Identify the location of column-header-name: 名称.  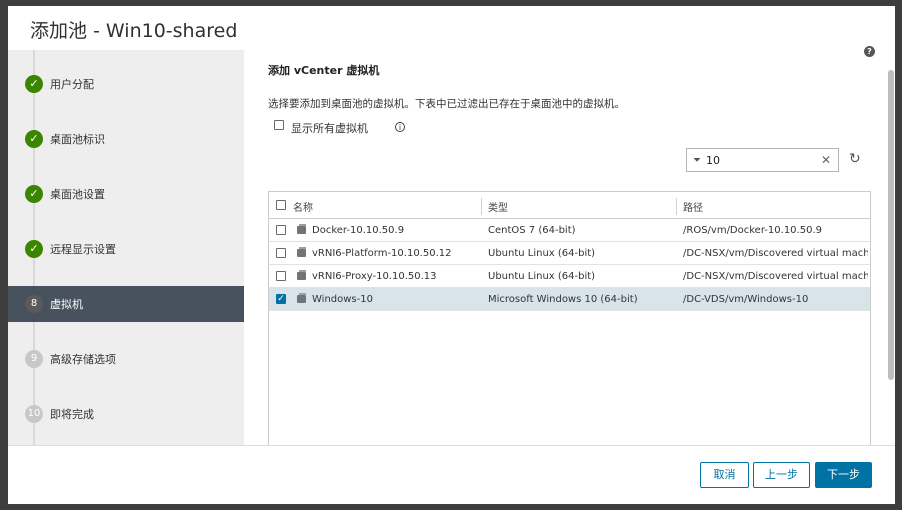
(303, 206).